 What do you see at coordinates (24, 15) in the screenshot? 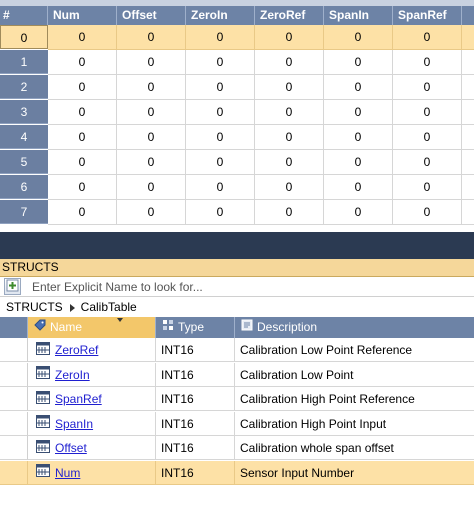
I see `grid-corner-header: #` at bounding box center [24, 15].